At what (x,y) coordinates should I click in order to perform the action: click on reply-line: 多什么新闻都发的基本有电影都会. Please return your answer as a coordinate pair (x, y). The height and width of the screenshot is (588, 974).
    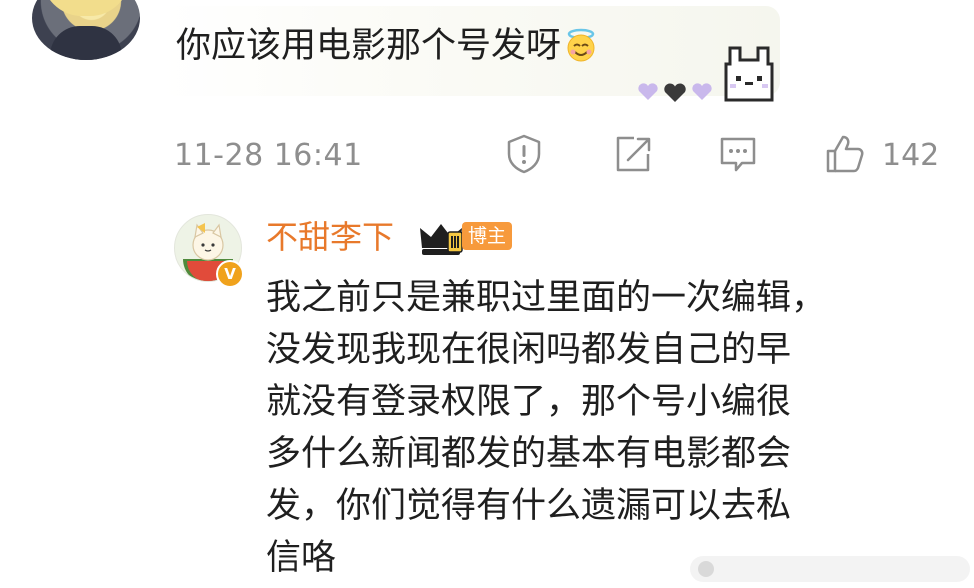
    Looking at the image, I should click on (529, 454).